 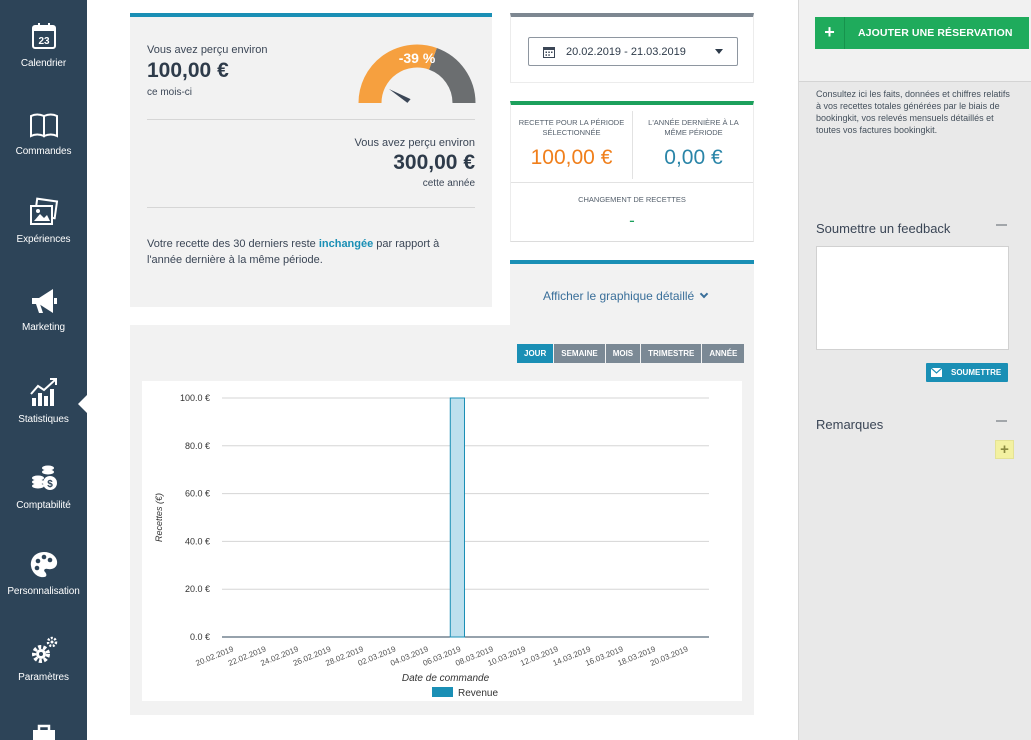 What do you see at coordinates (44, 477) in the screenshot?
I see `coins-icon: $` at bounding box center [44, 477].